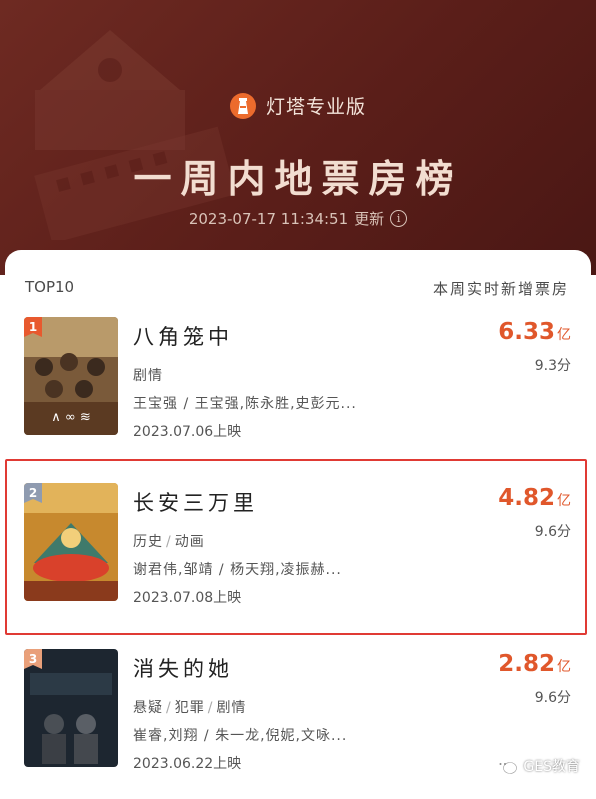  I want to click on brand: 灯塔专业版, so click(298, 105).